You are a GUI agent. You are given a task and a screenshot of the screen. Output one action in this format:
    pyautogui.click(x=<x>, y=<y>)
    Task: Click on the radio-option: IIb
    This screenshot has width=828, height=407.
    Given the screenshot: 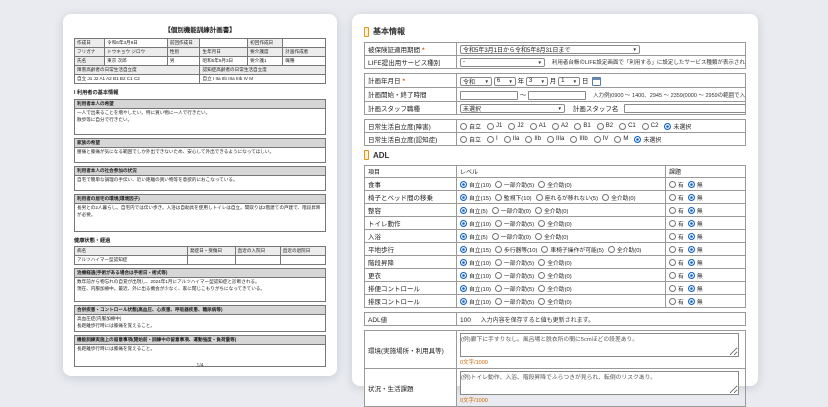 What is the action you would take?
    pyautogui.click(x=533, y=139)
    